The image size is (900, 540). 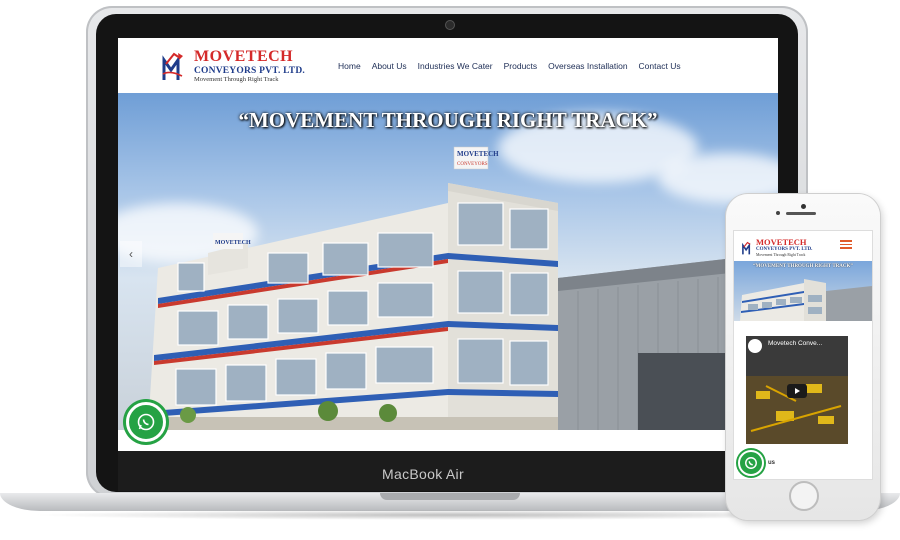 I want to click on play-icon, so click(x=797, y=391).